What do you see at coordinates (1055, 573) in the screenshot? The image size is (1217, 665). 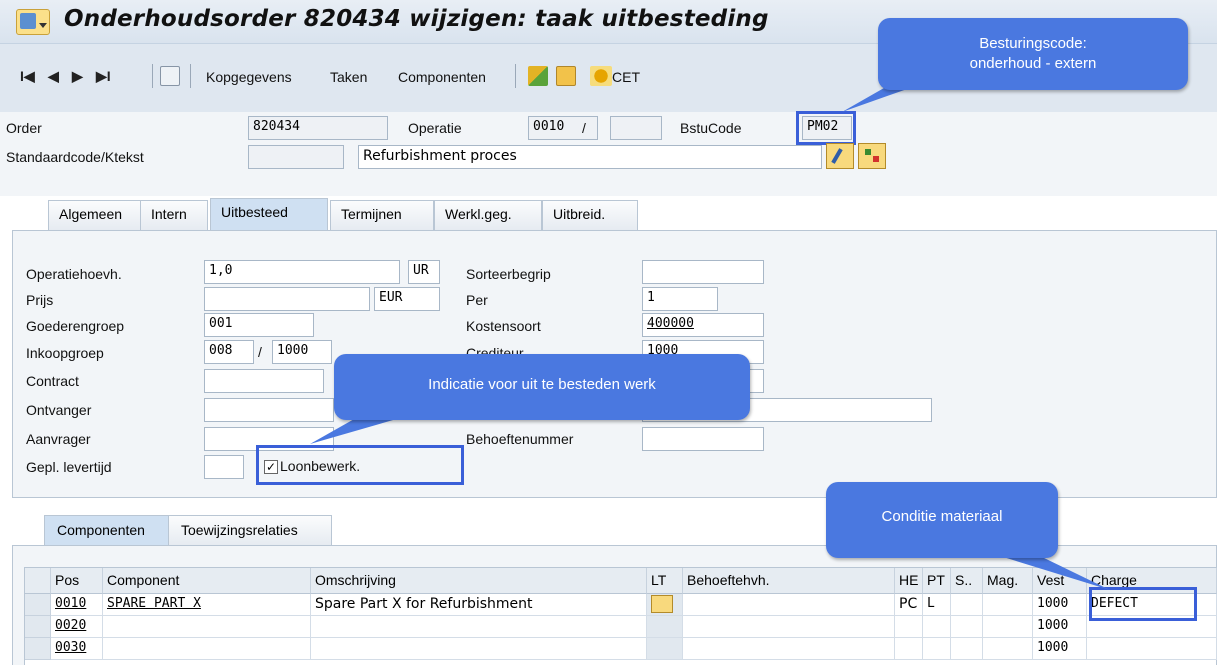 I see `conditie-pointer` at bounding box center [1055, 573].